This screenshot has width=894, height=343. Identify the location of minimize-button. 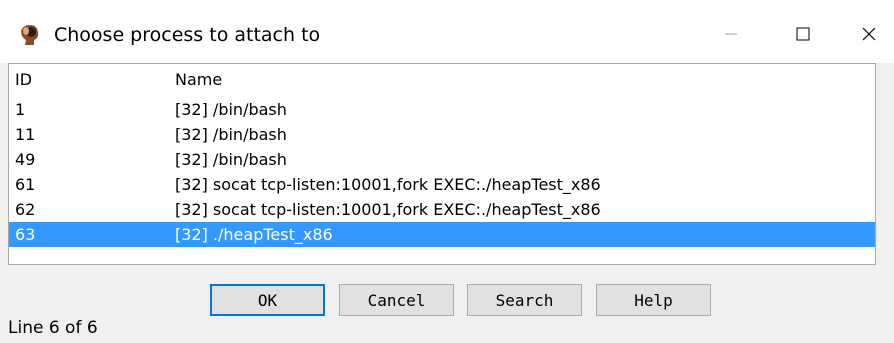
(731, 34).